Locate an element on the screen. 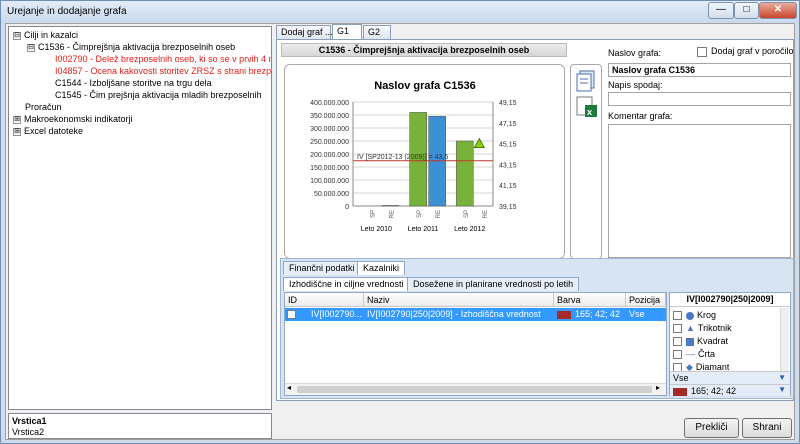 The image size is (800, 444). col-id: ID is located at coordinates (324, 300).